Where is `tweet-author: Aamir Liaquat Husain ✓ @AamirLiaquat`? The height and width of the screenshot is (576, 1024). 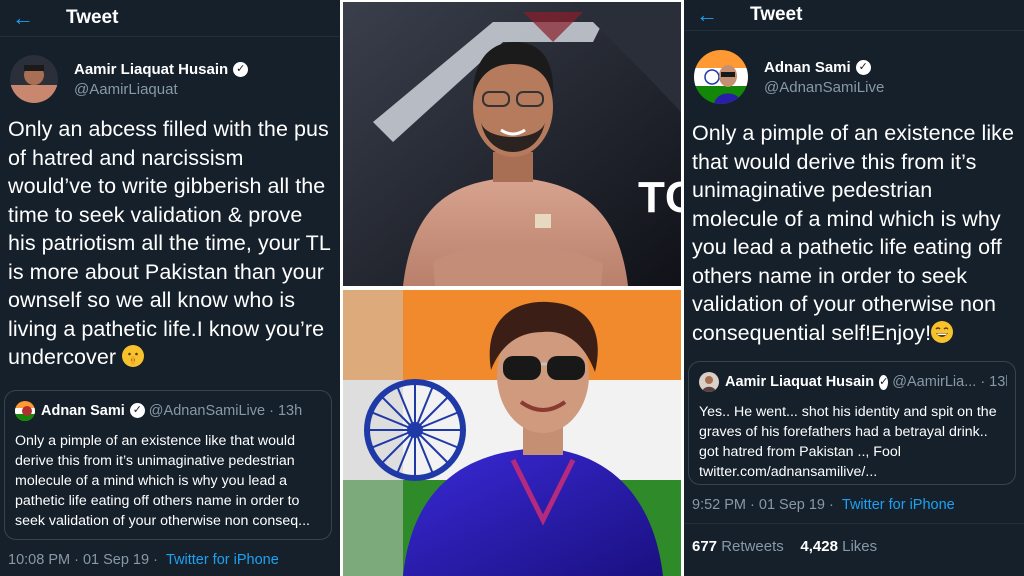
tweet-author: Aamir Liaquat Husain ✓ @AamirLiaquat is located at coordinates (170, 72).